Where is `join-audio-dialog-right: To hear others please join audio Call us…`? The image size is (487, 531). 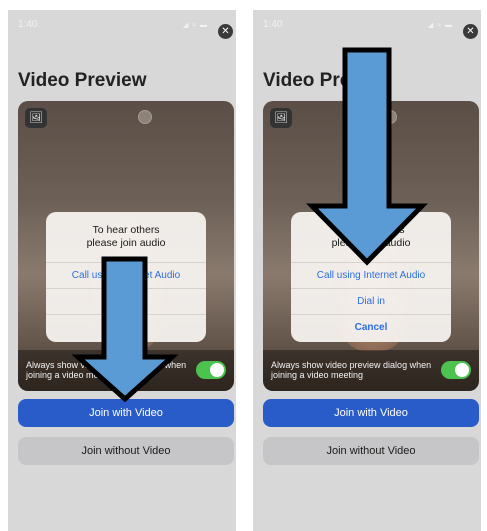 join-audio-dialog-right: To hear others please join audio Call us… is located at coordinates (371, 277).